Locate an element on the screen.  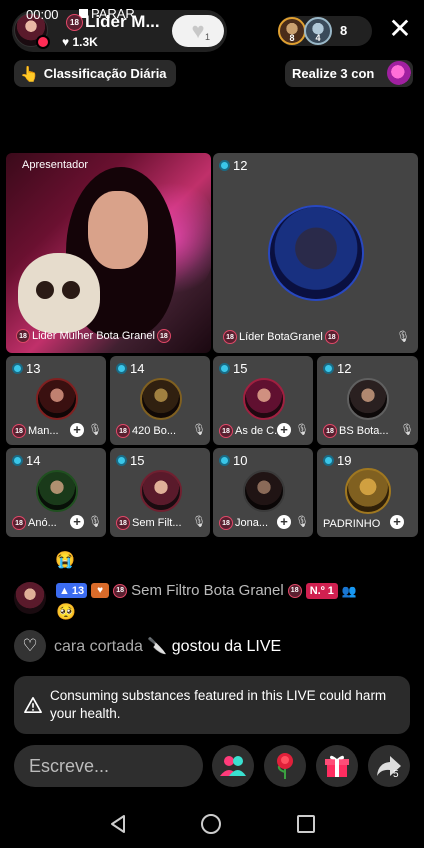
guest-tile: 19 PADRINHO + is located at coordinates (367, 492).